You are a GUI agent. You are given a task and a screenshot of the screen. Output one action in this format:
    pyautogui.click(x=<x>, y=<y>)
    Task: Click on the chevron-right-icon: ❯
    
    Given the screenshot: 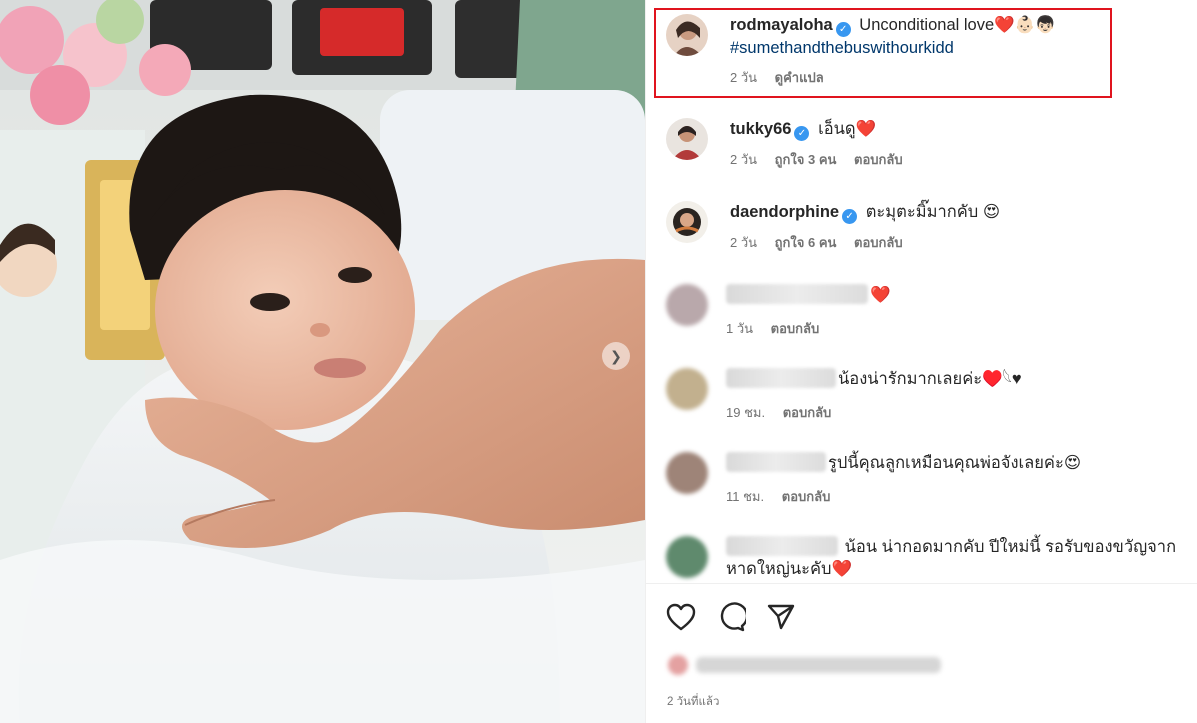 What is the action you would take?
    pyautogui.click(x=616, y=355)
    